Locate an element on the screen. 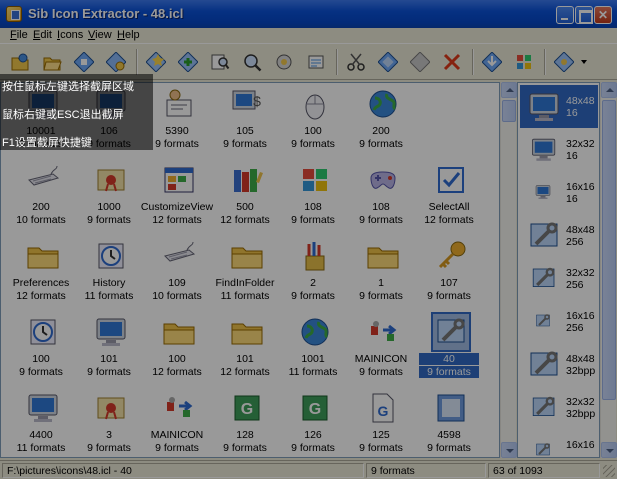 This screenshot has width=617, height=479. formats-scroll-down-button is located at coordinates (609, 450).